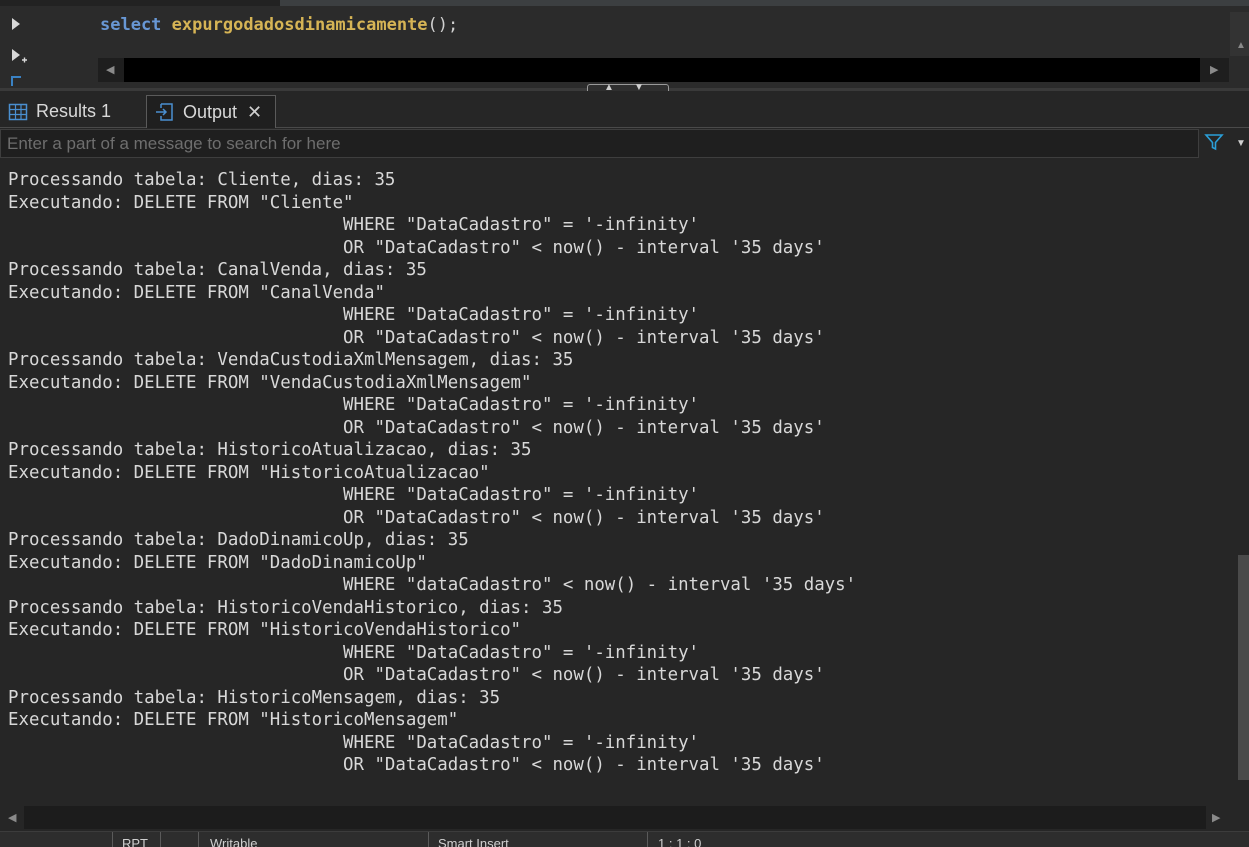 The image size is (1249, 847). Describe the element at coordinates (624, 839) in the screenshot. I see `status-bar: RPT Writable Smart Insert 1 : 1 : 0` at that location.